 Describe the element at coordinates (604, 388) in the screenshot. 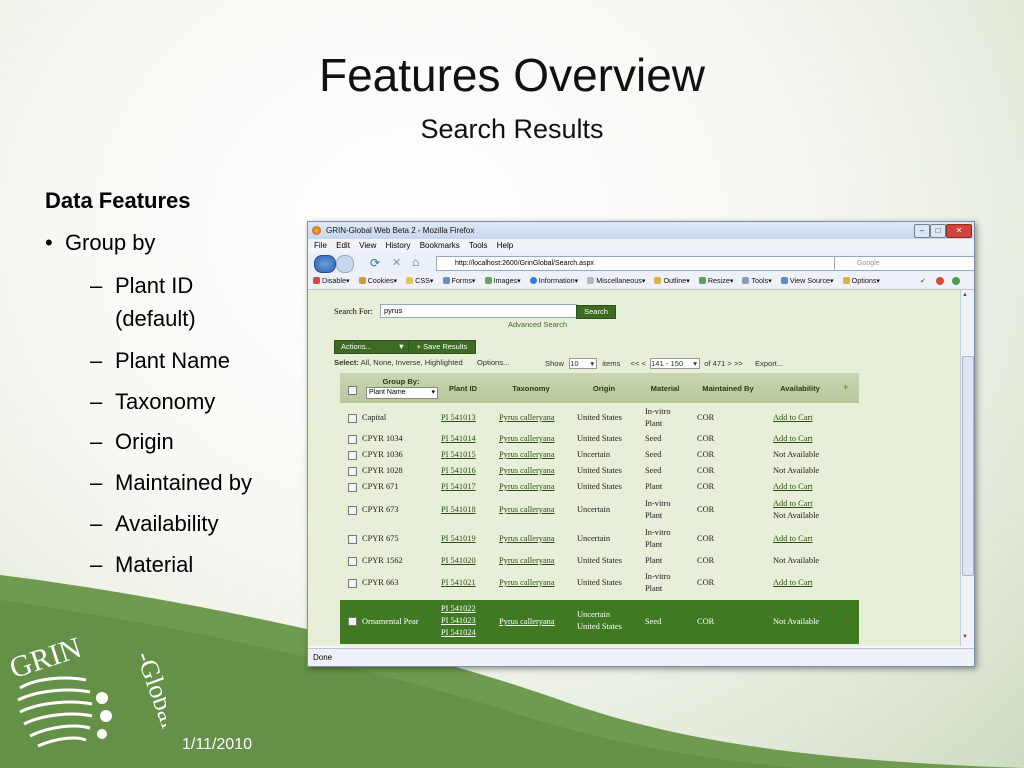

I see `column-origin: Origin` at that location.